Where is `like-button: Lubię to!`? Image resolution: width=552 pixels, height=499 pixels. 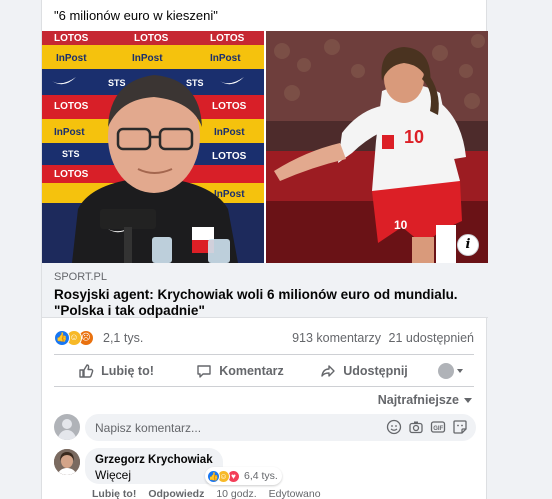
like-button: Lubię to! is located at coordinates (116, 371).